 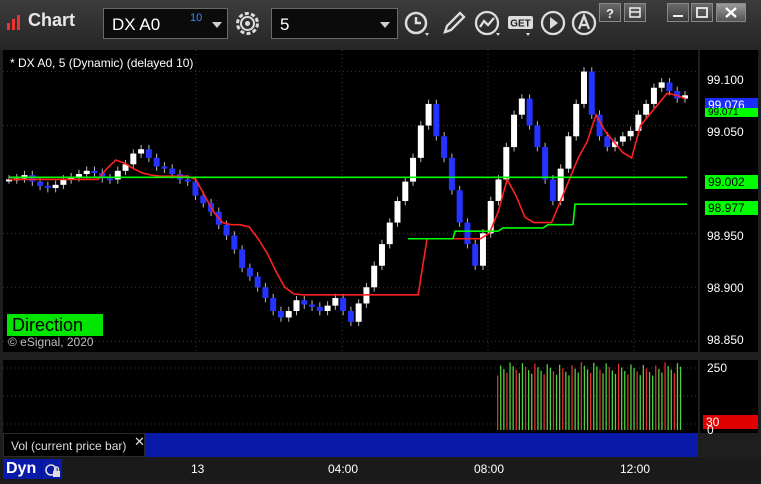 What do you see at coordinates (725, 288) in the screenshot?
I see `price-label: 98.900` at bounding box center [725, 288].